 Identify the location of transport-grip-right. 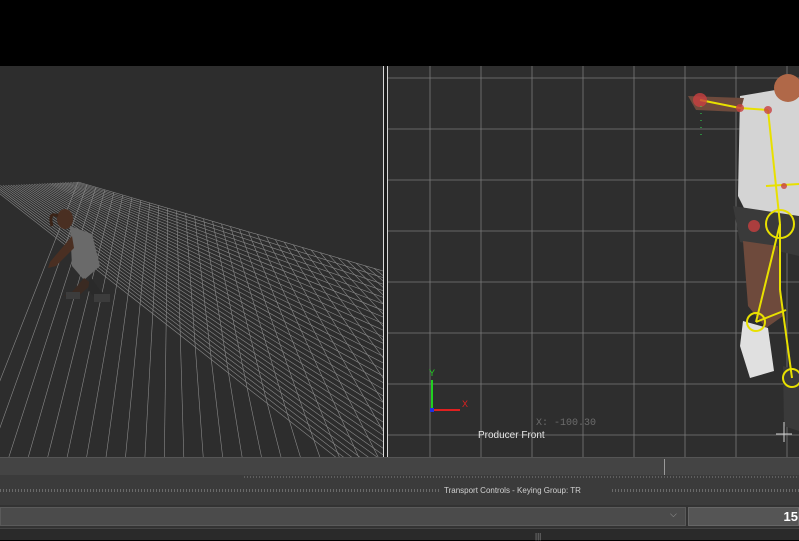
(705, 490).